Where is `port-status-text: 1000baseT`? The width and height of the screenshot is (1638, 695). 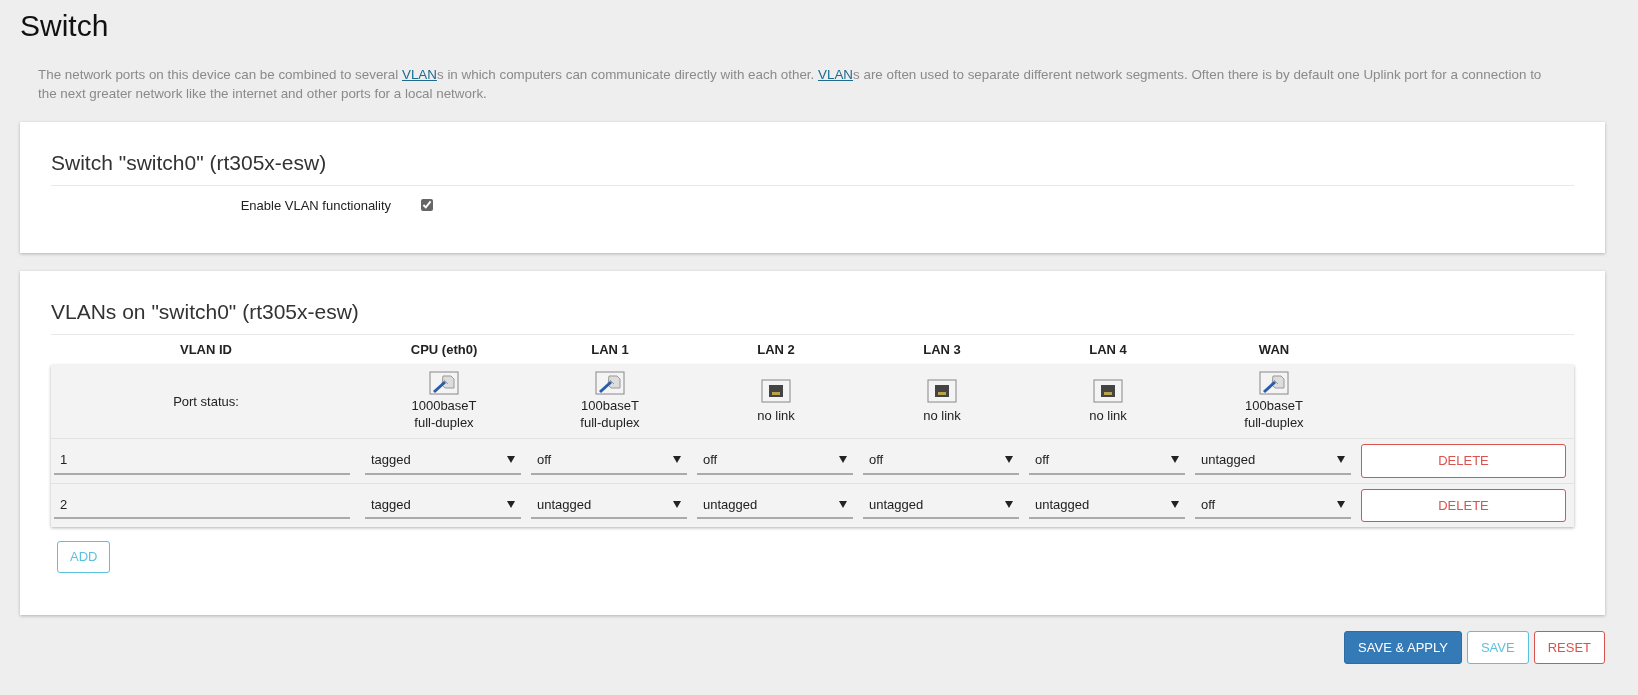
port-status-text: 1000baseT is located at coordinates (444, 405).